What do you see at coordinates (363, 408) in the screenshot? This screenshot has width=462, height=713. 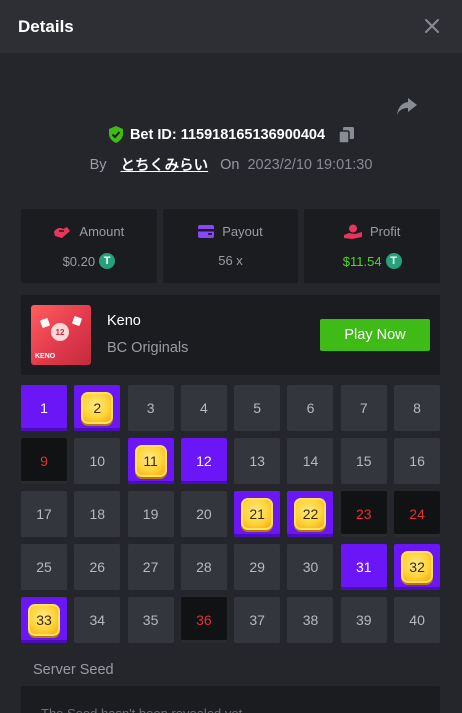 I see `keno-cell-7: 7` at bounding box center [363, 408].